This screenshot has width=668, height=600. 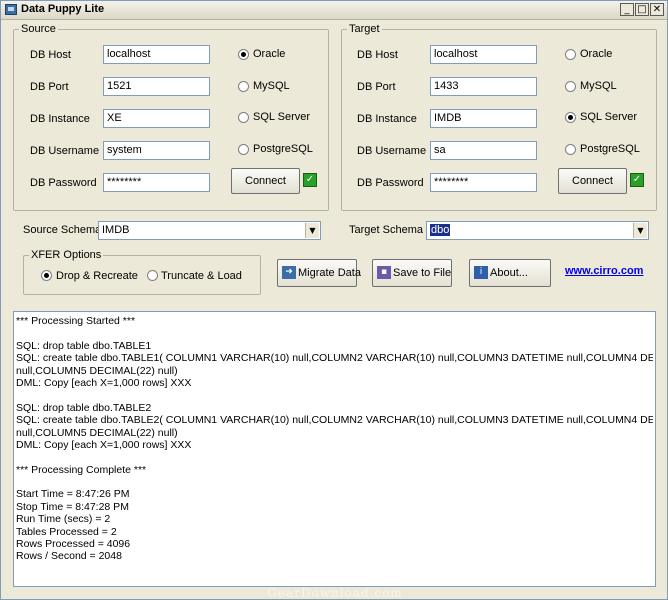 I want to click on log-line: SQL: drop table dbo.TABLE1, so click(x=84, y=345).